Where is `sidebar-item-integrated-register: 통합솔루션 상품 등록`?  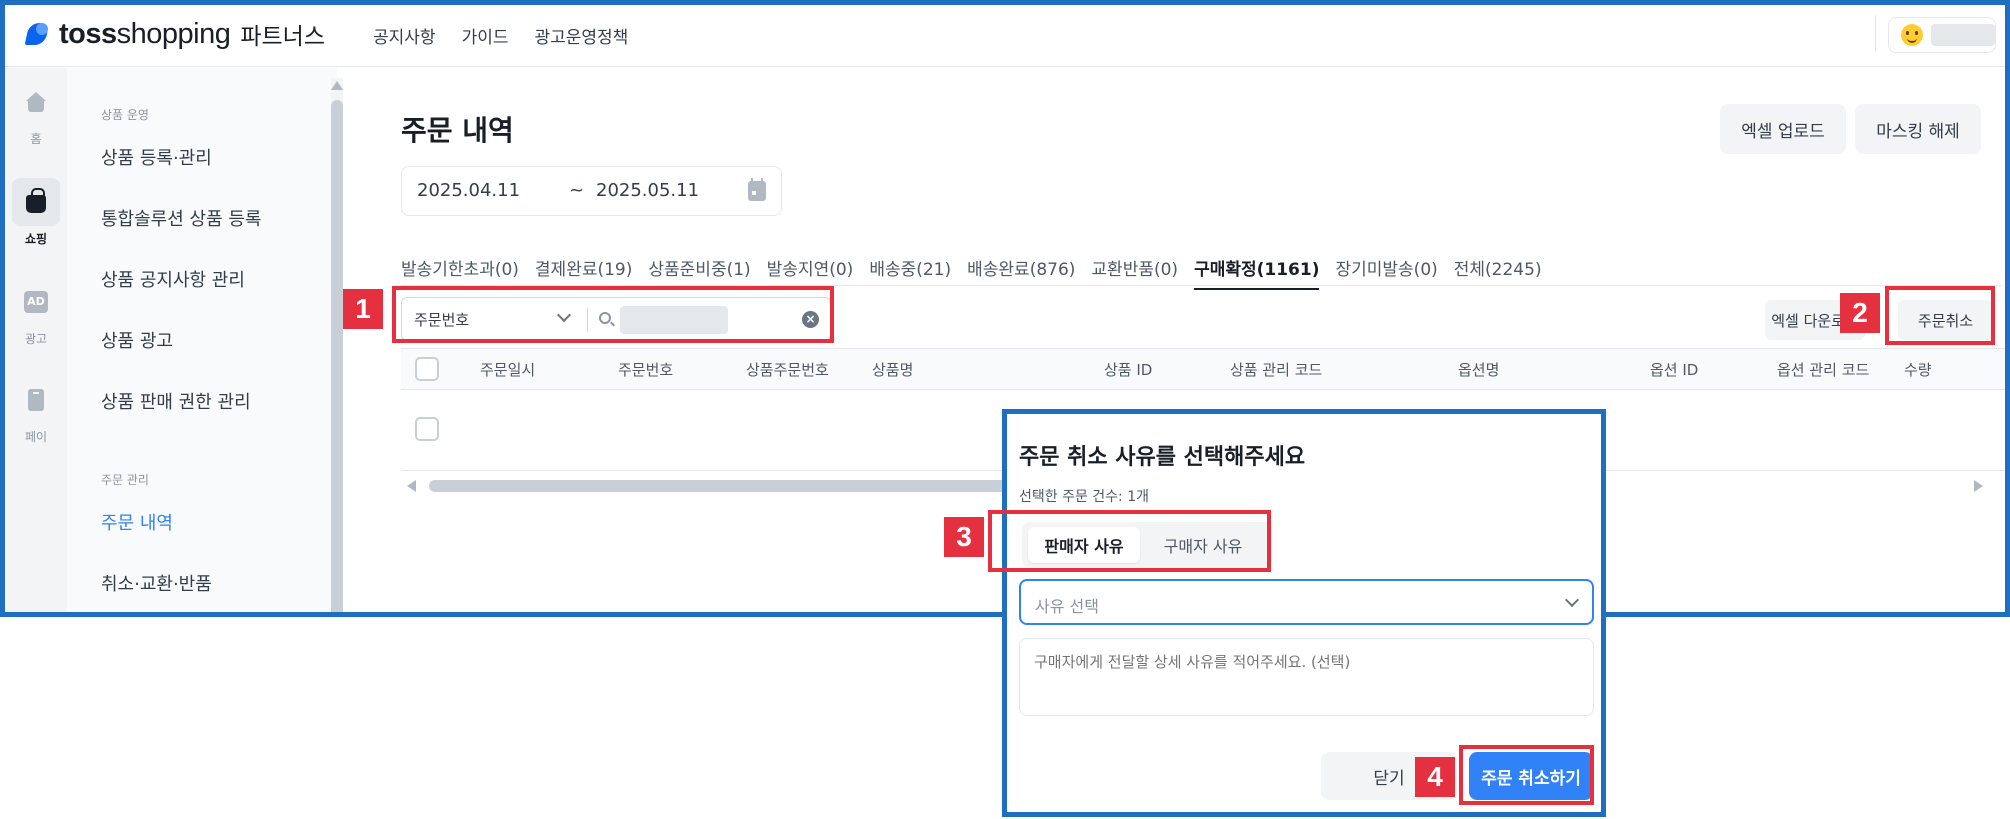
sidebar-item-integrated-register: 통합솔루션 상품 등록 is located at coordinates (181, 218).